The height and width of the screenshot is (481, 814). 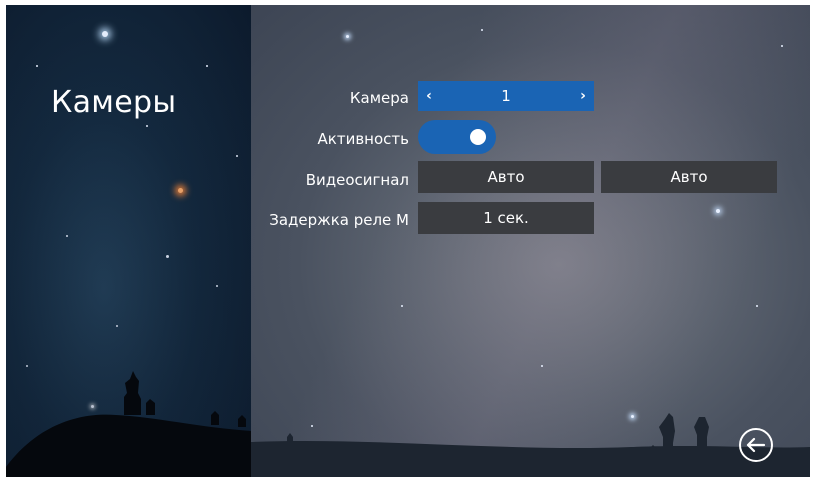 I want to click on toggle-knob, so click(x=478, y=137).